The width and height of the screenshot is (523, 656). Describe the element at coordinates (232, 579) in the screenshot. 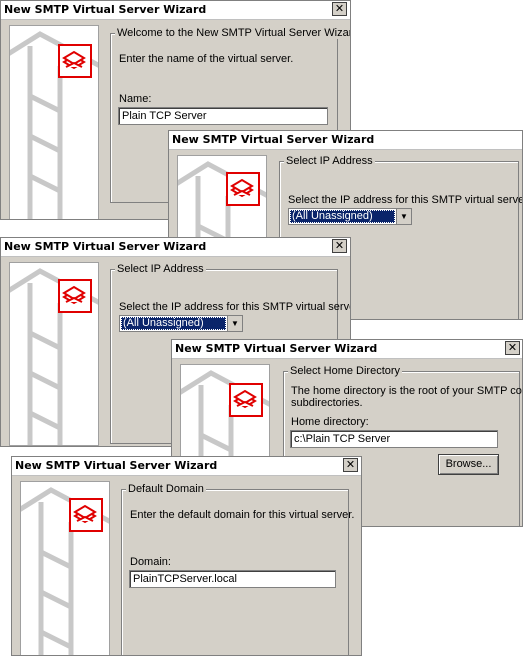

I see `domain-input: PlainTCPServer.local` at that location.